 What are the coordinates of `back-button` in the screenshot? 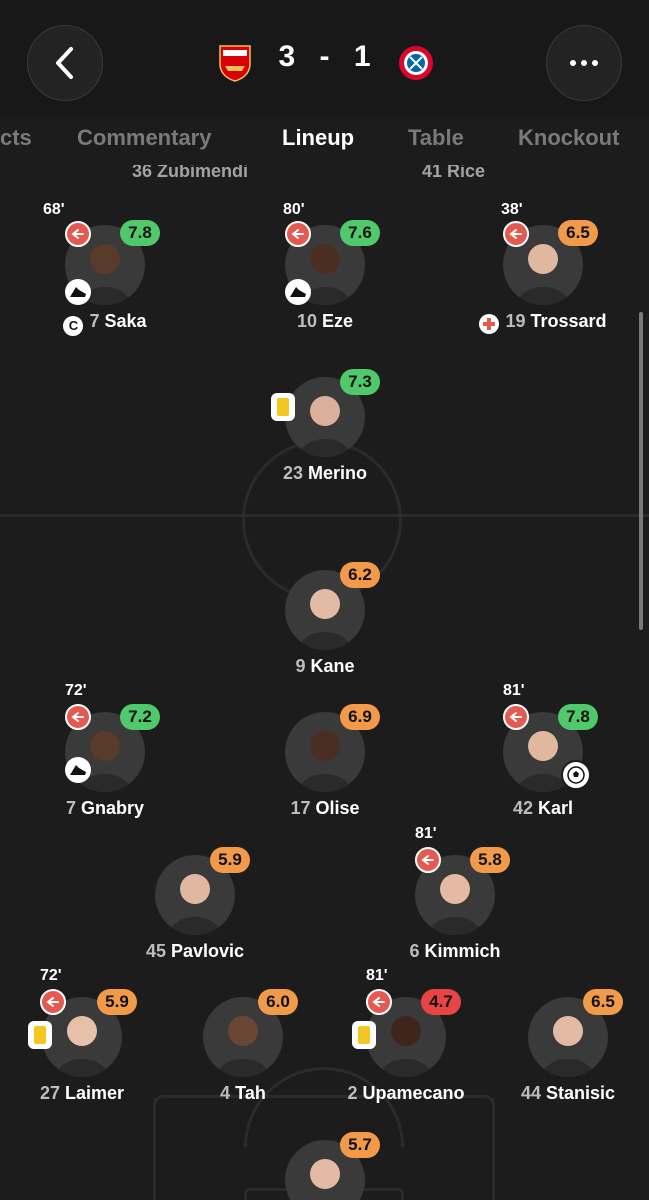 It's located at (65, 63).